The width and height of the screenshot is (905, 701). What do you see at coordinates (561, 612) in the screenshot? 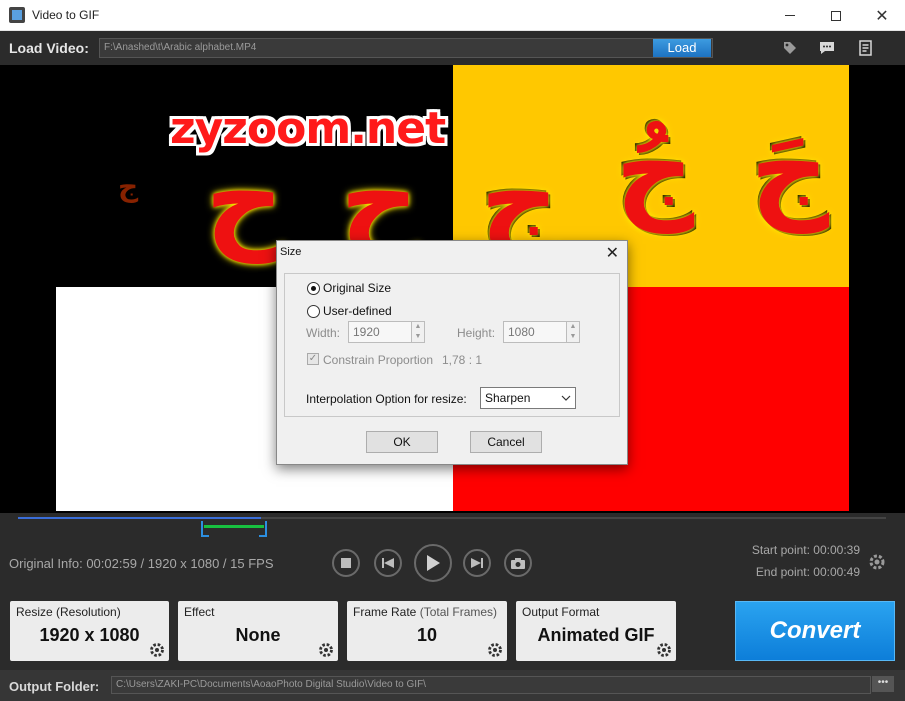
I see `card-title: Output Format` at bounding box center [561, 612].